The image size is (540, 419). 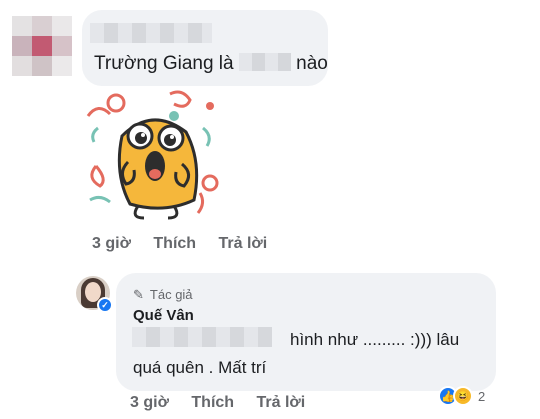 I want to click on haha-icon: 😆, so click(x=463, y=396).